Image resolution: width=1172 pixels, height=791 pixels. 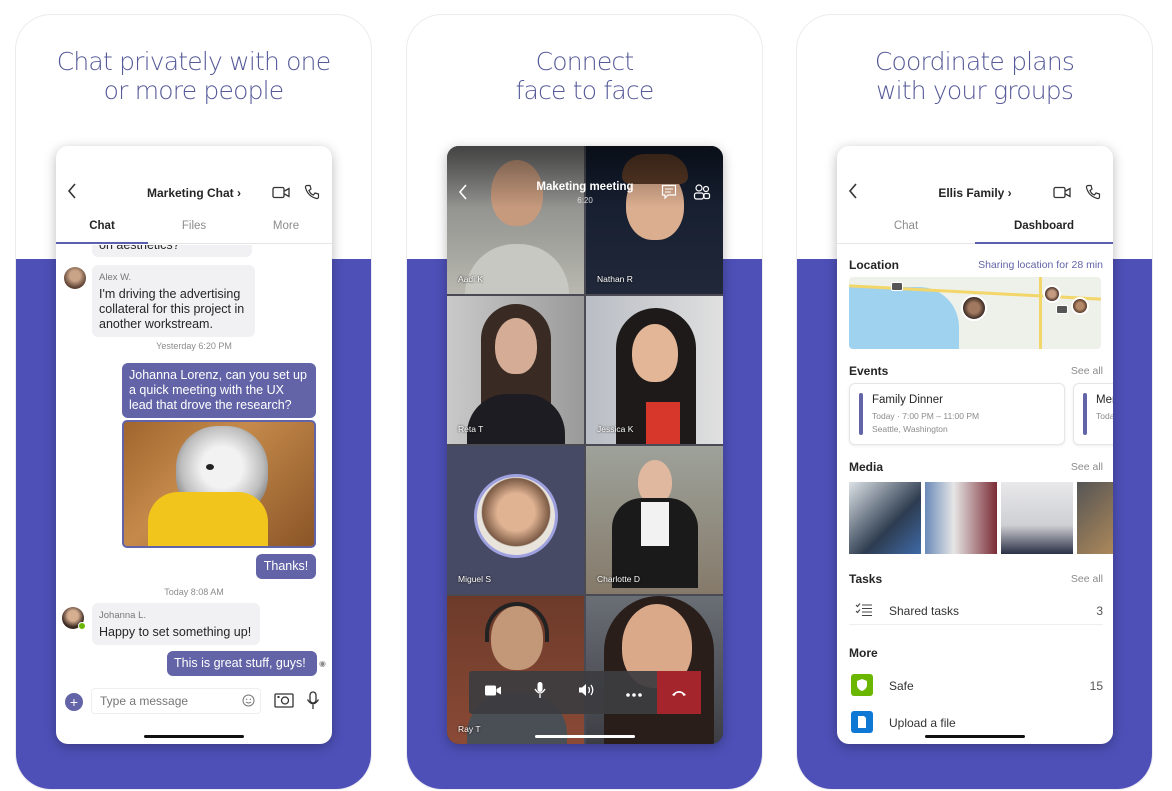 I want to click on home-indicator, so click(x=975, y=736).